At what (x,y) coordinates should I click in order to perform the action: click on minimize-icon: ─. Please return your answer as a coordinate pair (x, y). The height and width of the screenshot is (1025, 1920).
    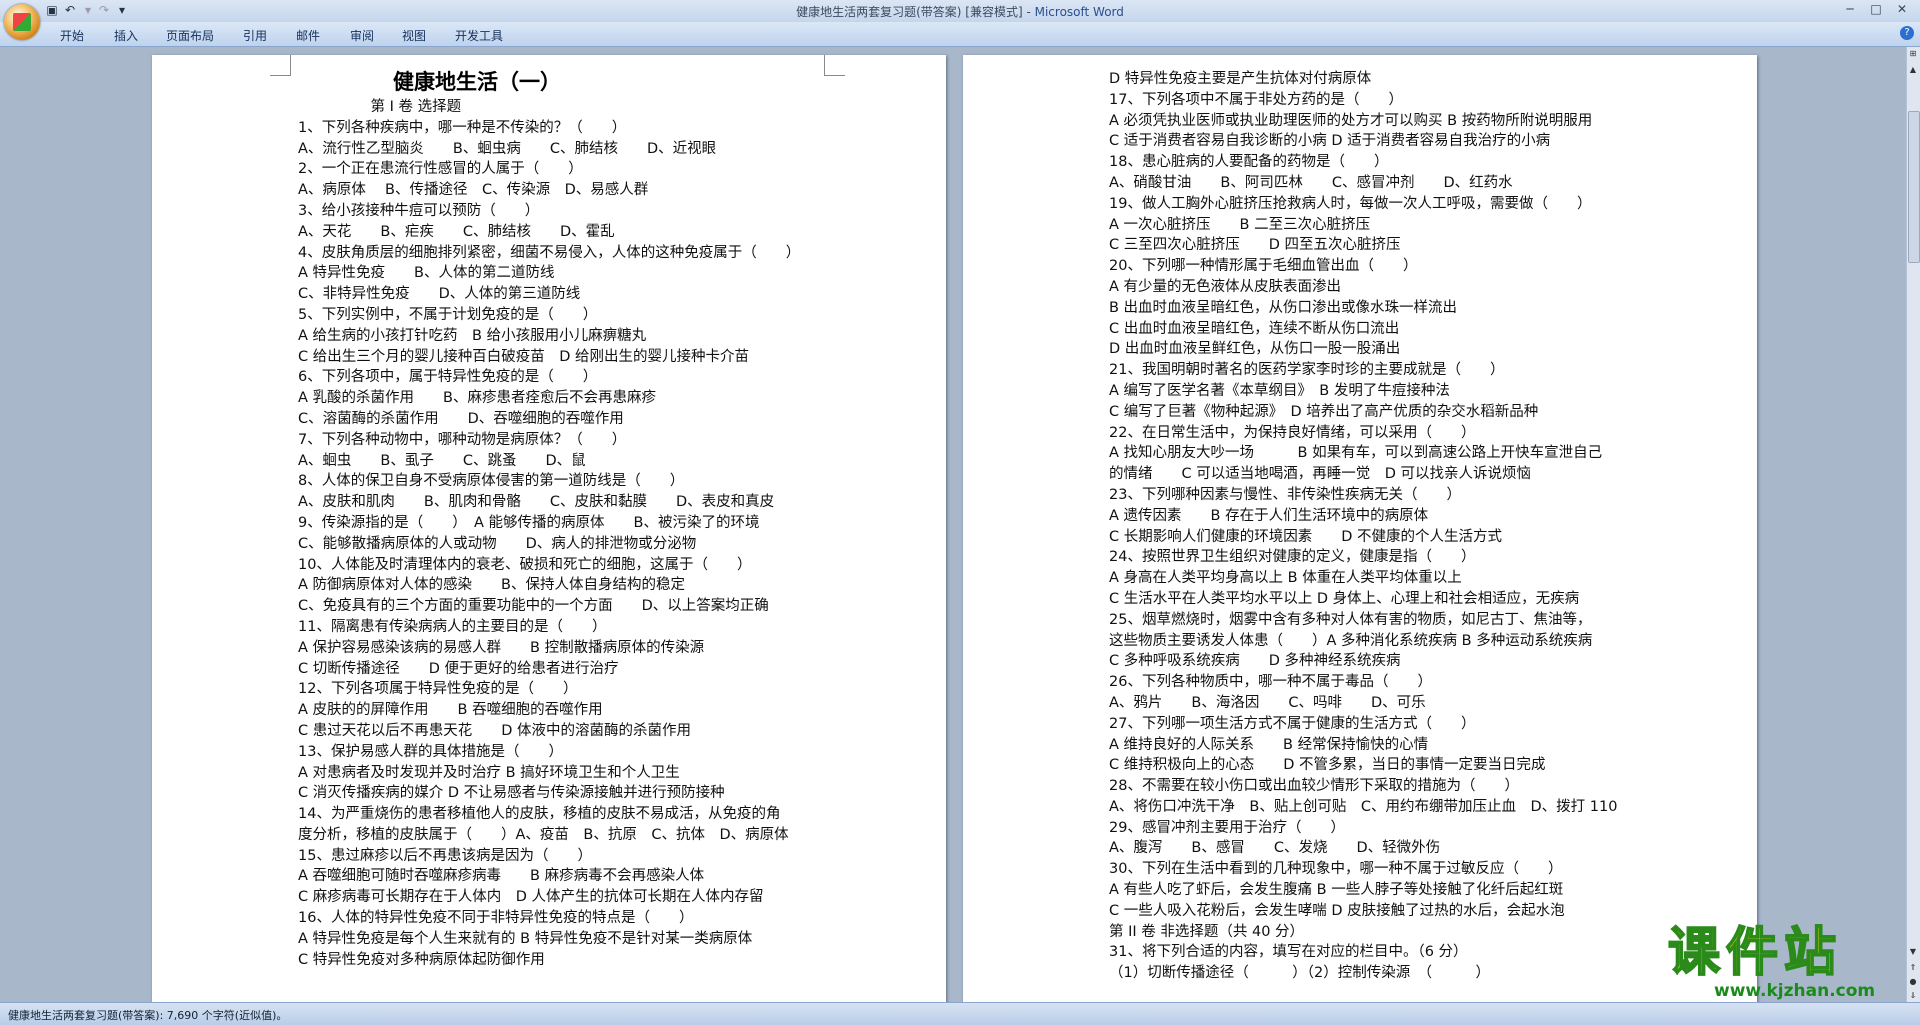
    Looking at the image, I should click on (1850, 9).